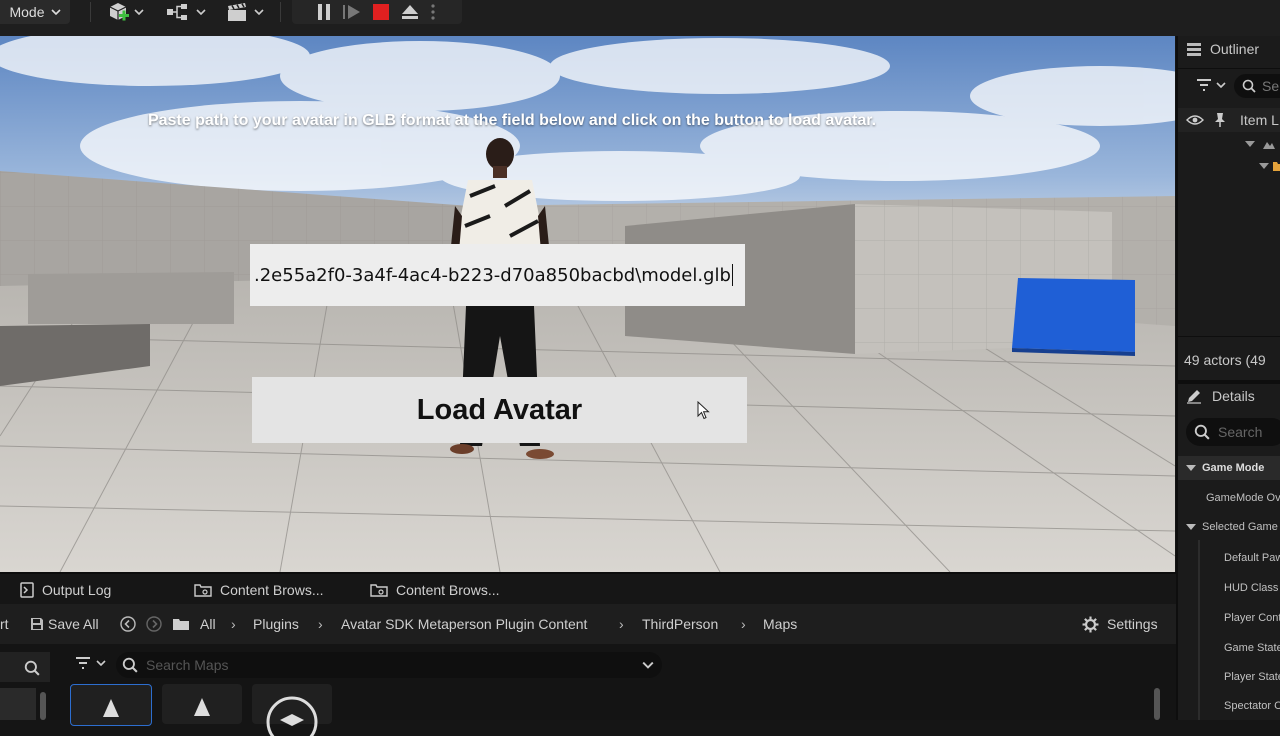 Image resolution: width=1280 pixels, height=736 pixels. I want to click on details-property-row: HUD Class, so click(1251, 587).